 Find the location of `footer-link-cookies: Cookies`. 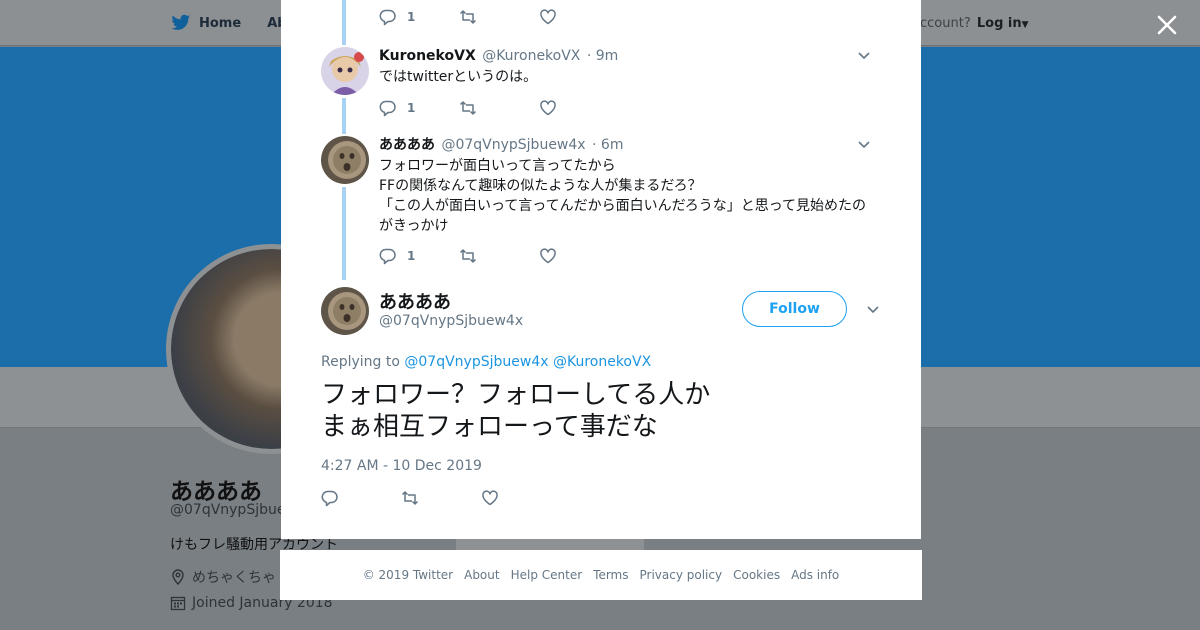

footer-link-cookies: Cookies is located at coordinates (756, 575).